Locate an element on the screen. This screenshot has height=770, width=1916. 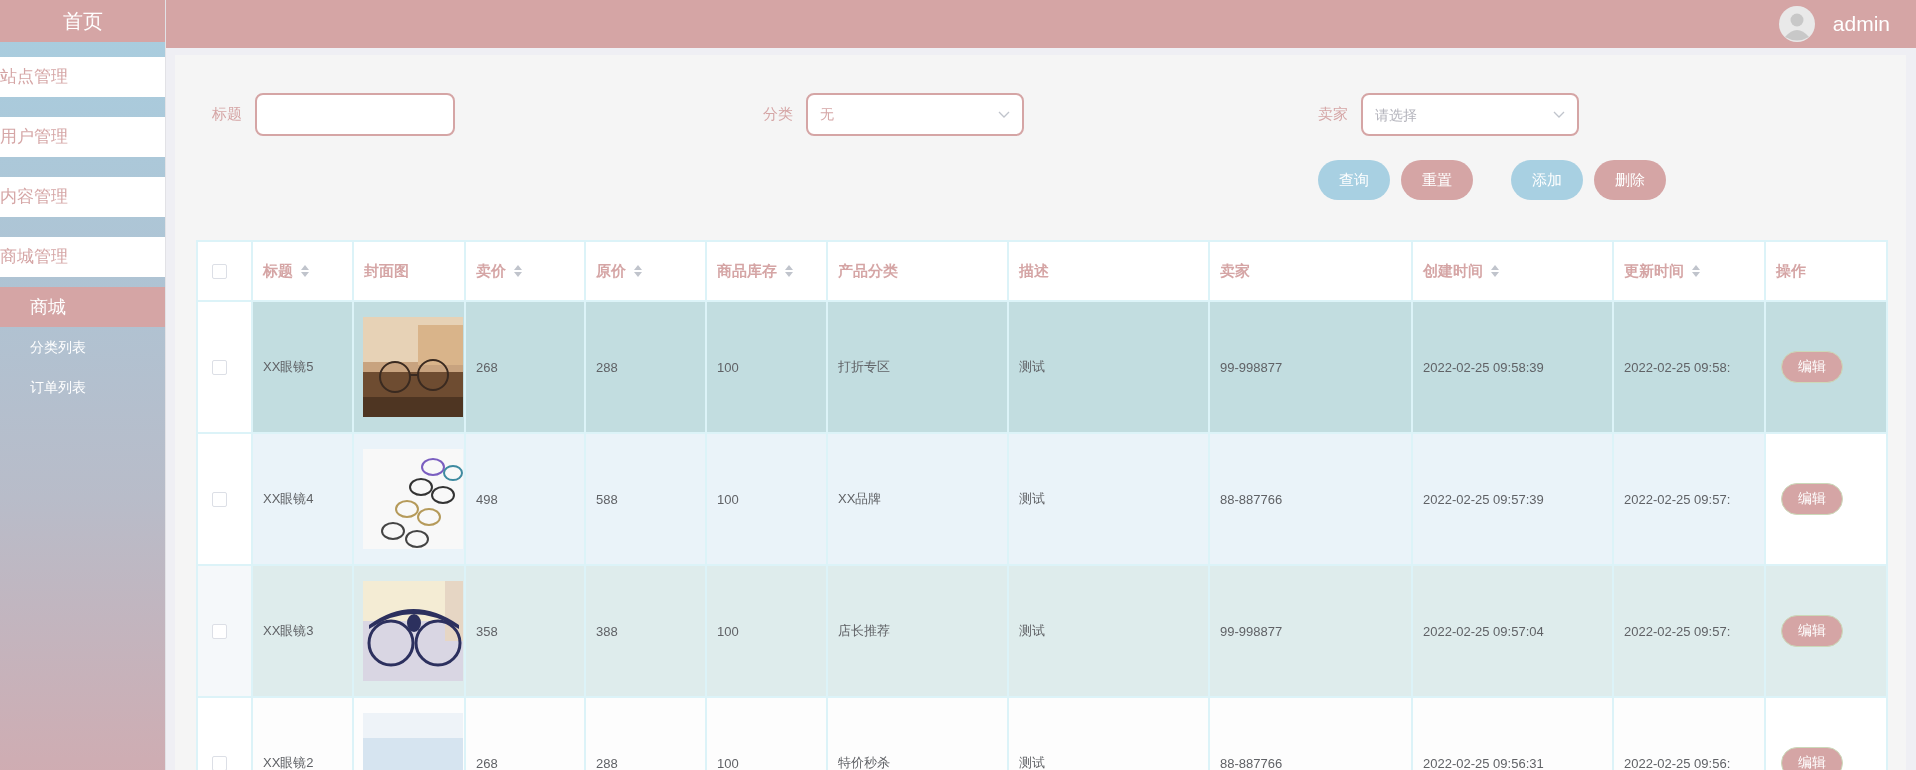
table-cell: 2022-02-25 09:56: is located at coordinates (1689, 733).